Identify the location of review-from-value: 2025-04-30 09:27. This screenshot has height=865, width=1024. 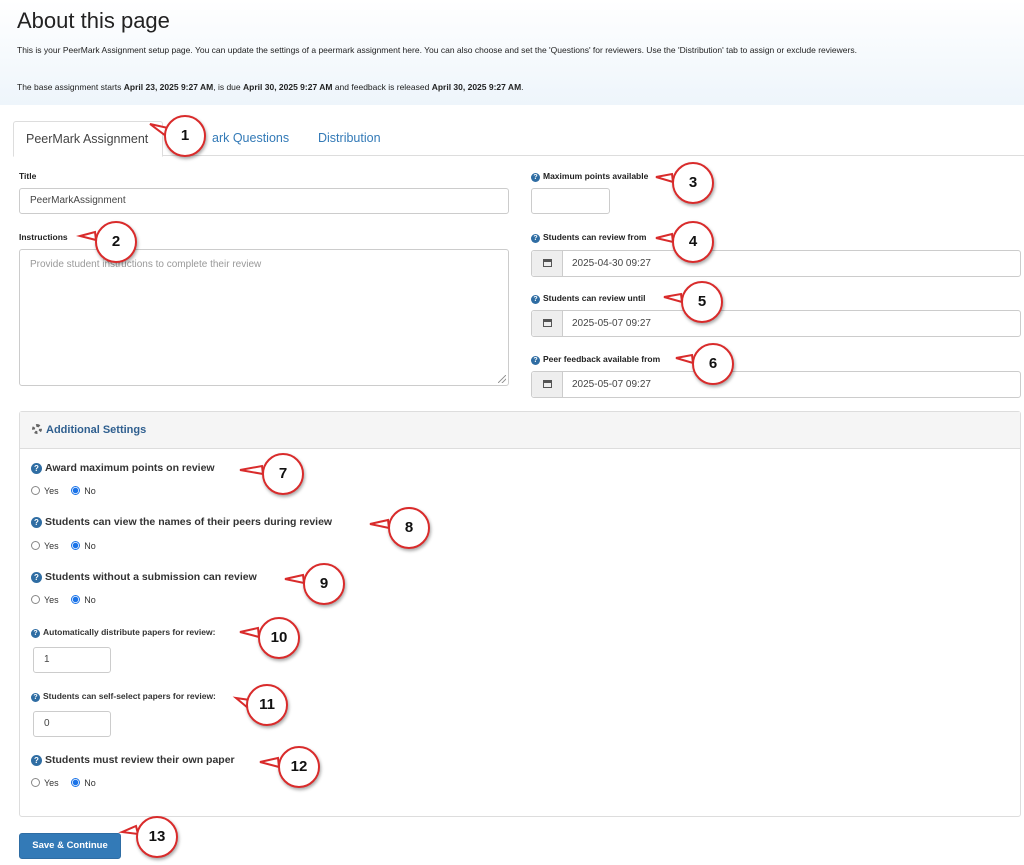
(611, 263).